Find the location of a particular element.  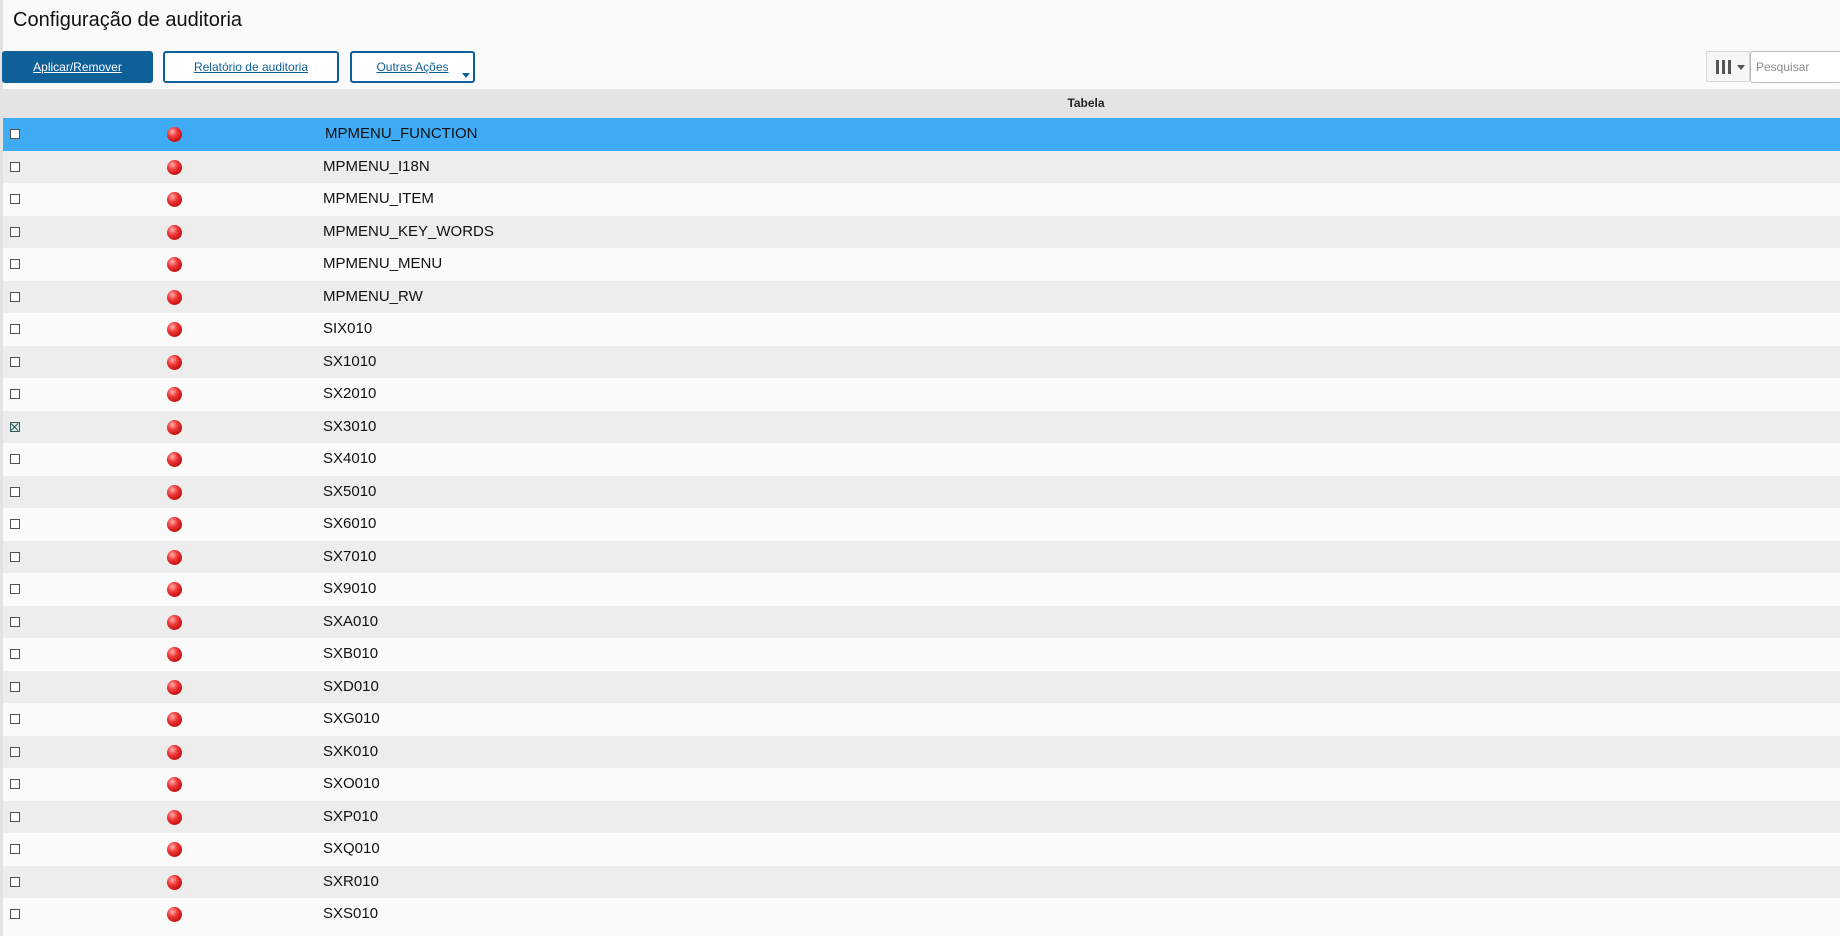

table-row: SX6010 is located at coordinates (921, 524).